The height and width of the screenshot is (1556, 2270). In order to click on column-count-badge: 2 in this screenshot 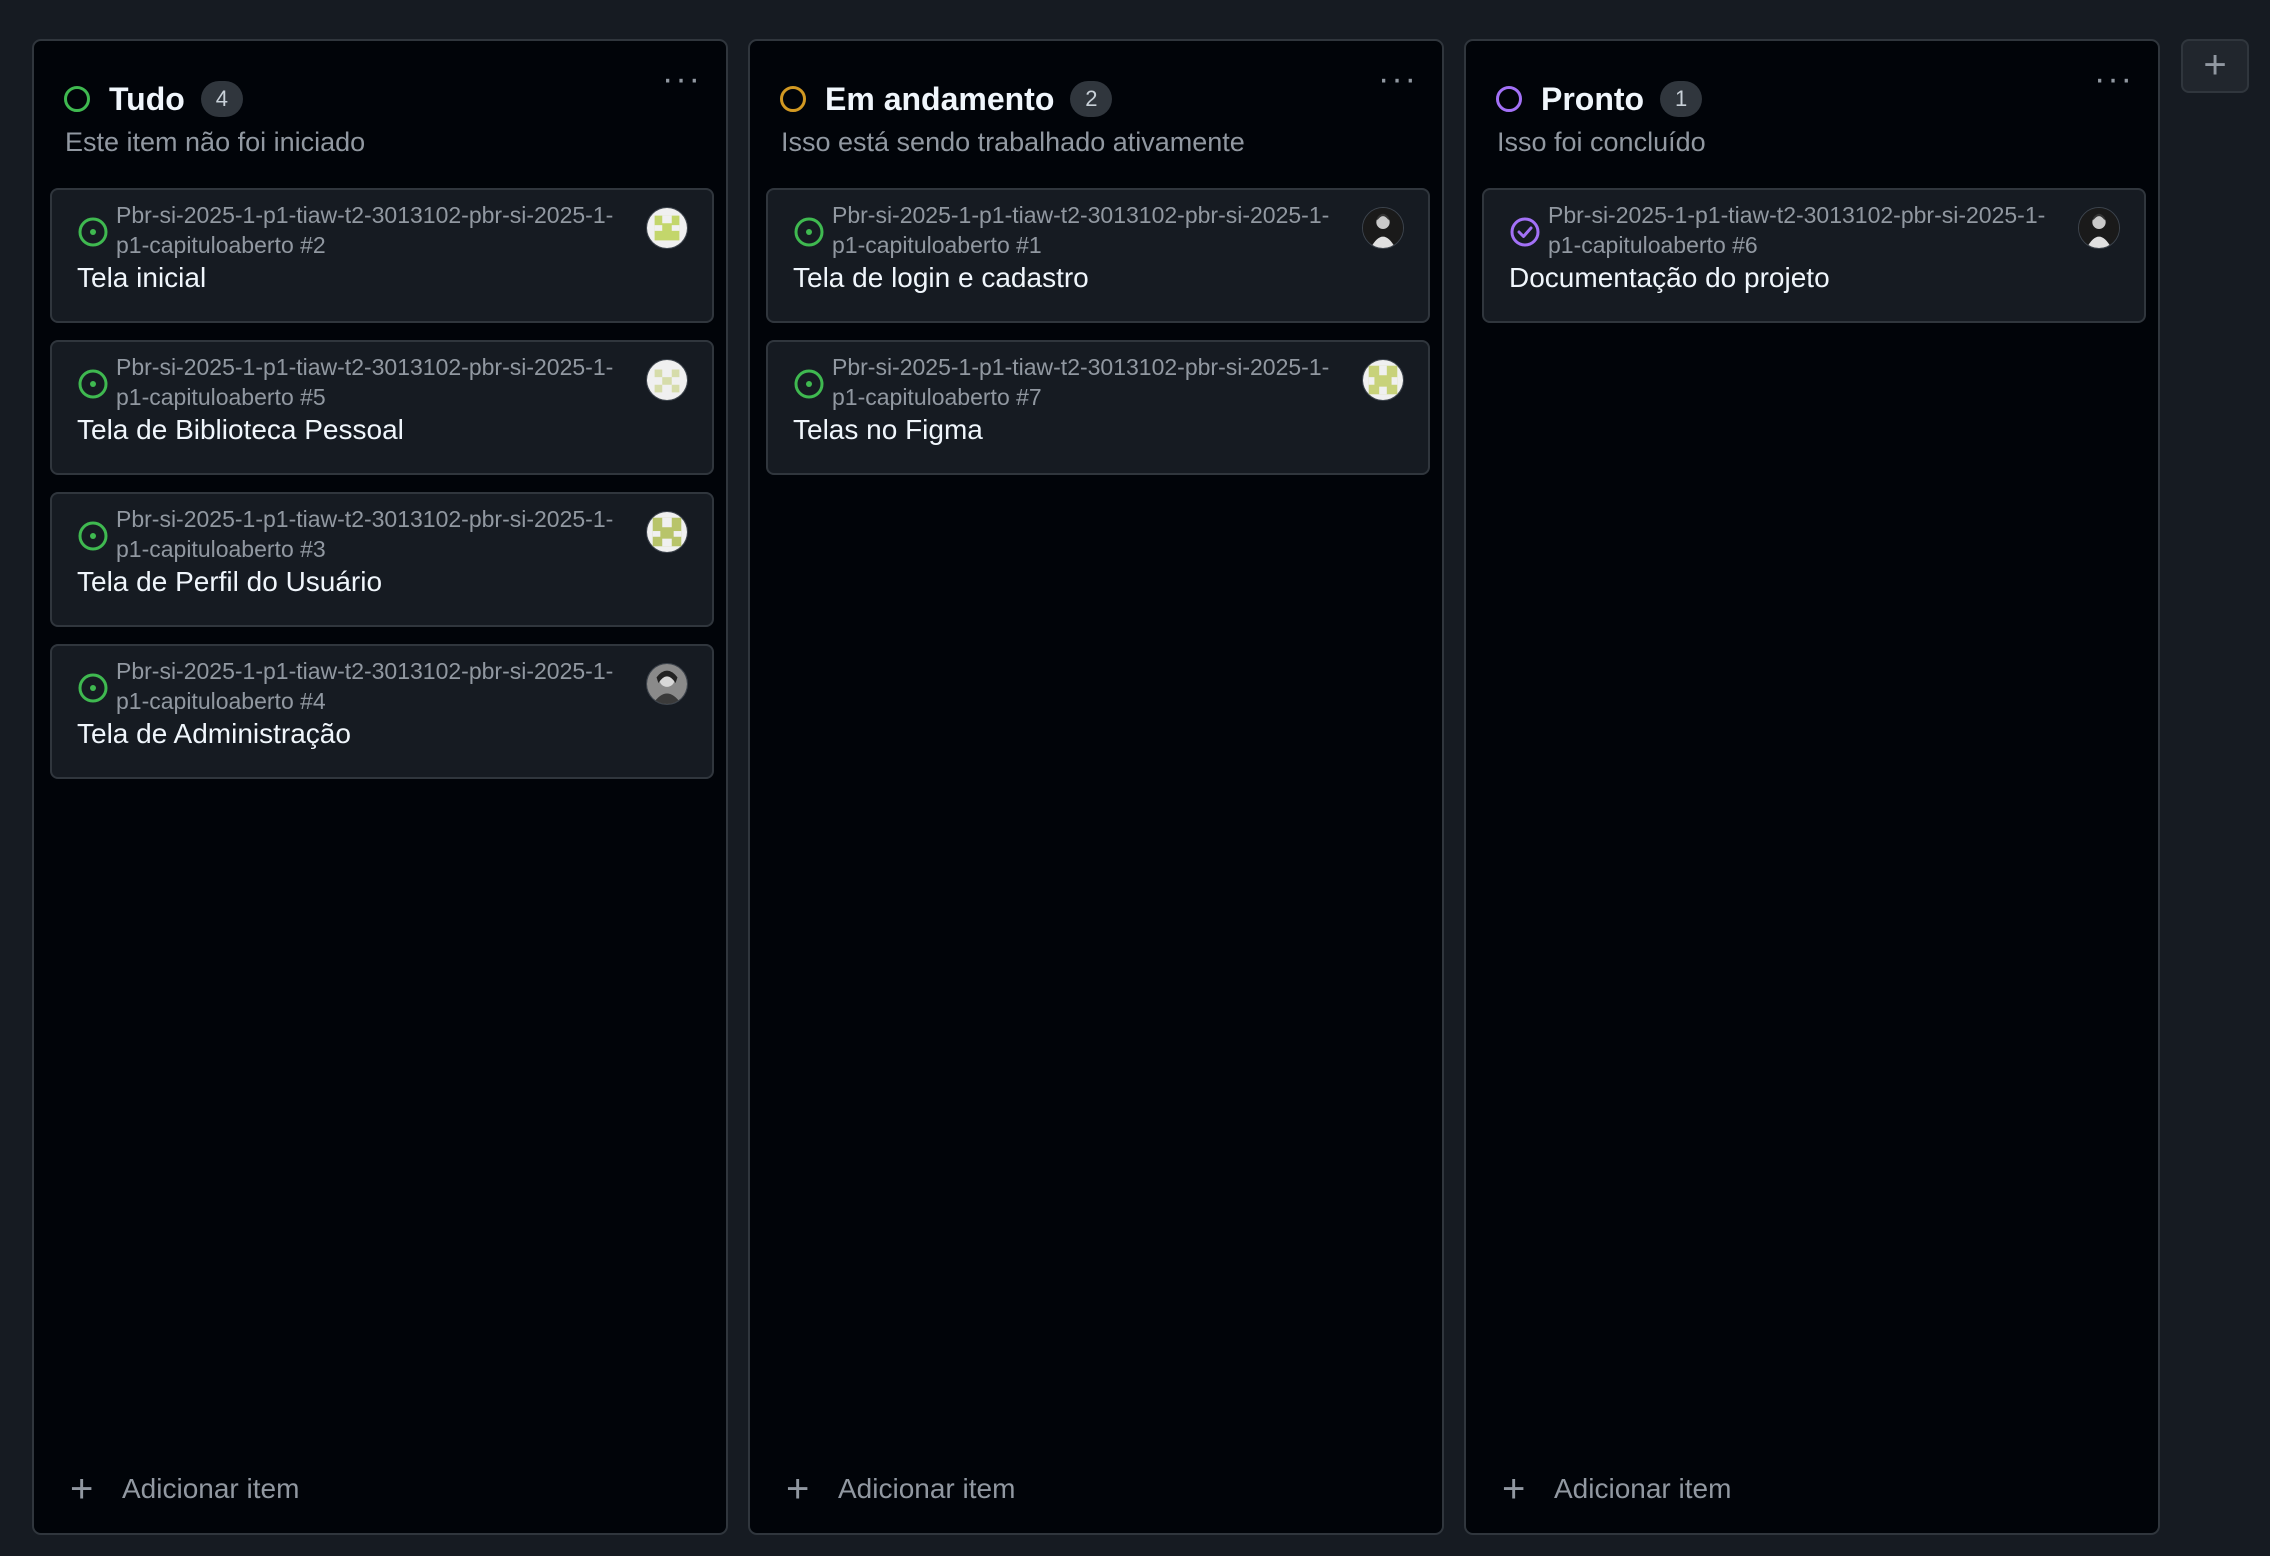, I will do `click(1091, 99)`.